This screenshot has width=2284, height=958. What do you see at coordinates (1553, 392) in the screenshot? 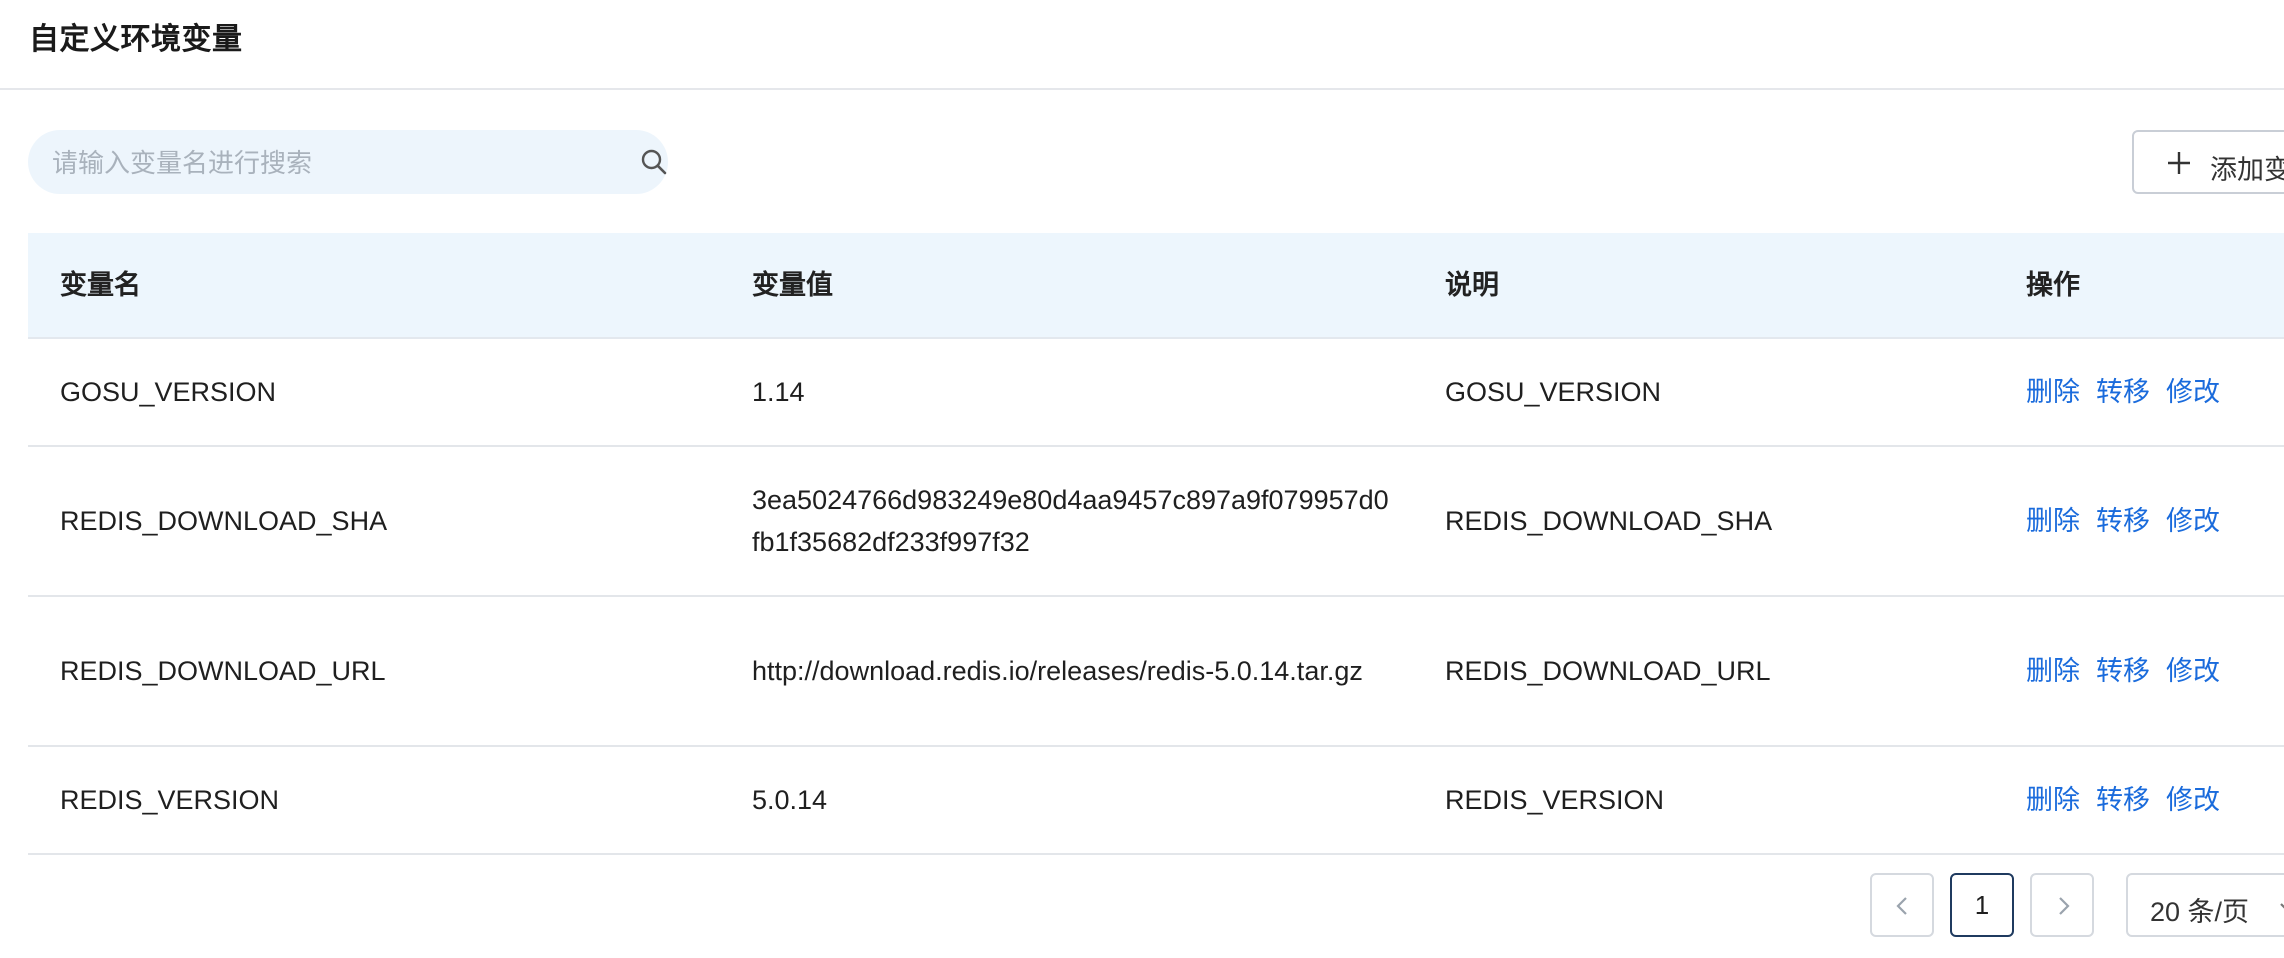
I see `variable-description: GOSU_VERSION` at bounding box center [1553, 392].